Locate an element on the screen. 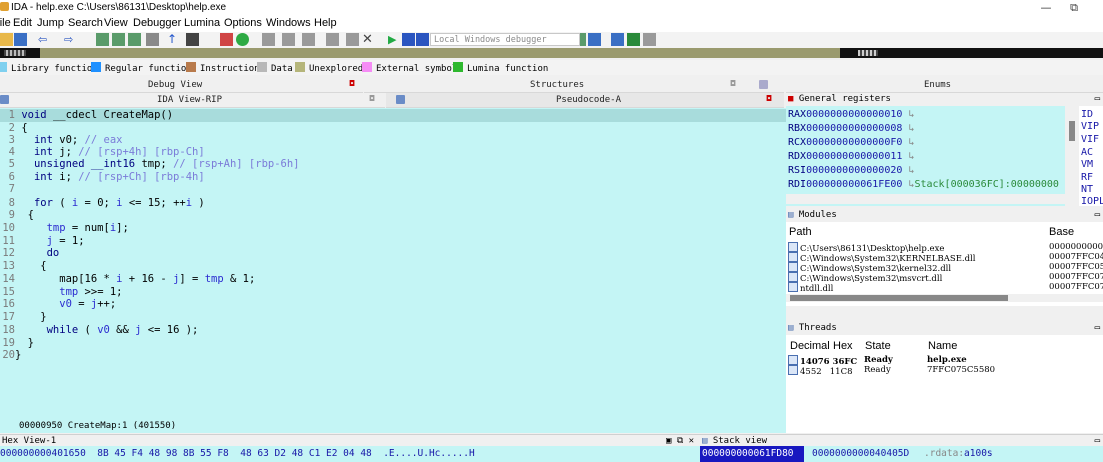 The height and width of the screenshot is (462, 1103). tab-structures: Structures ◘ is located at coordinates (574, 85).